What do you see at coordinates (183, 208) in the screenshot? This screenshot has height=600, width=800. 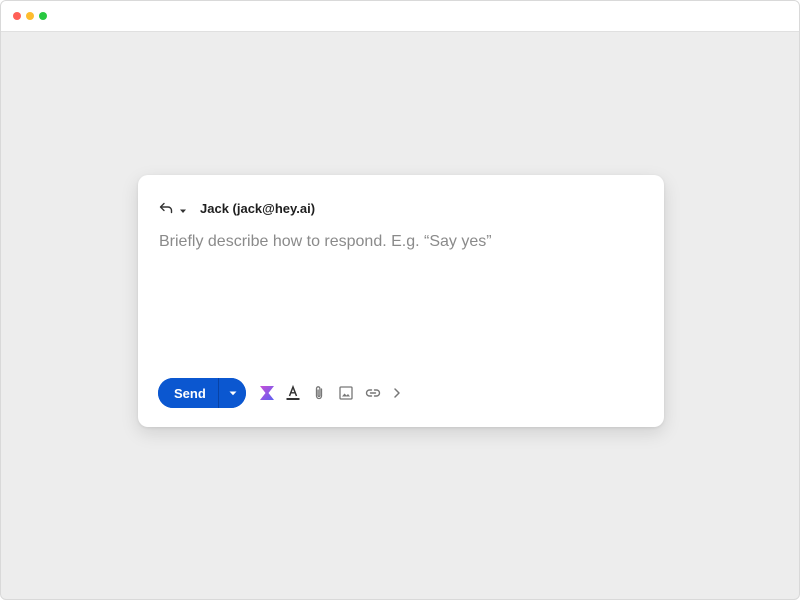 I see `reply-type-menu-icon` at bounding box center [183, 208].